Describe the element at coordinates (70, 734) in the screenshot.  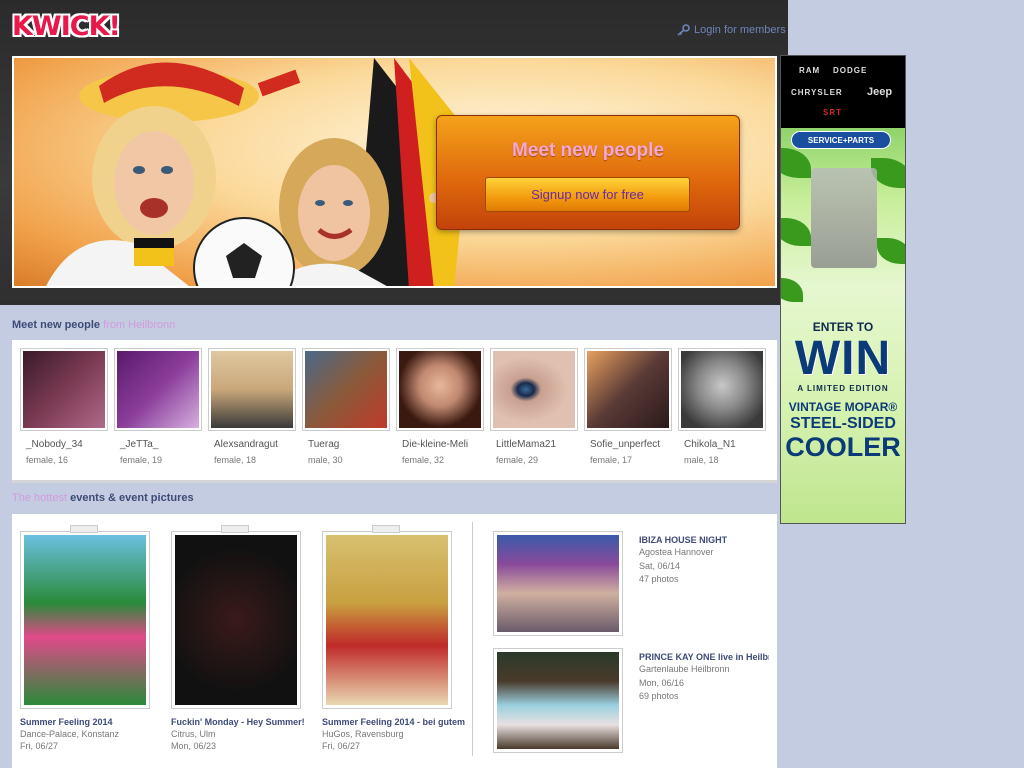
I see `event-venue: Dance-Palace, Konstanz` at that location.